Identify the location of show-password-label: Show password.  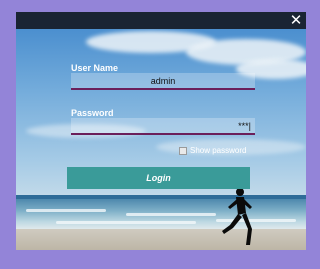
(218, 150).